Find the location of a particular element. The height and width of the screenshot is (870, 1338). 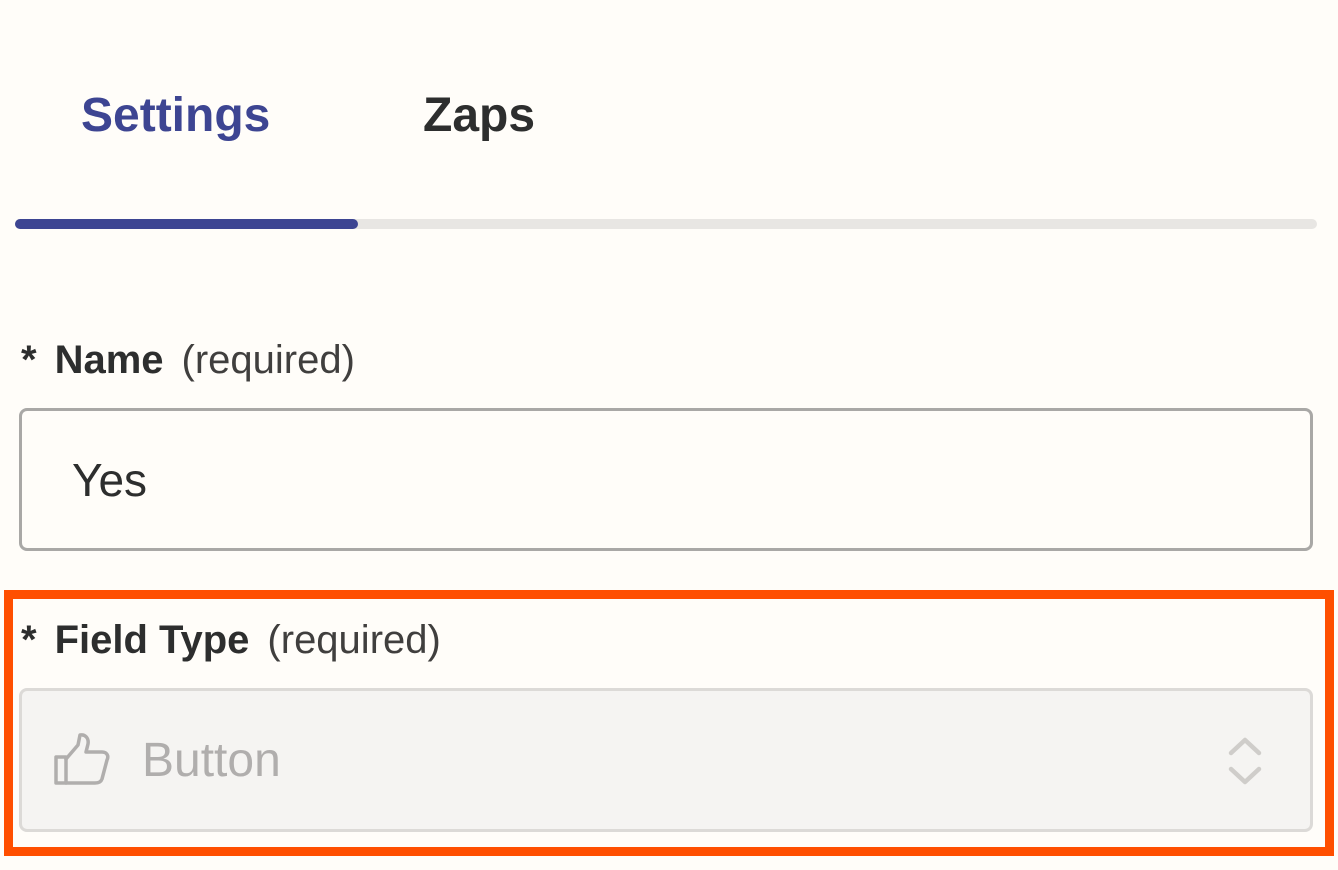

field-type-label: * Field Type (required) is located at coordinates (231, 640).